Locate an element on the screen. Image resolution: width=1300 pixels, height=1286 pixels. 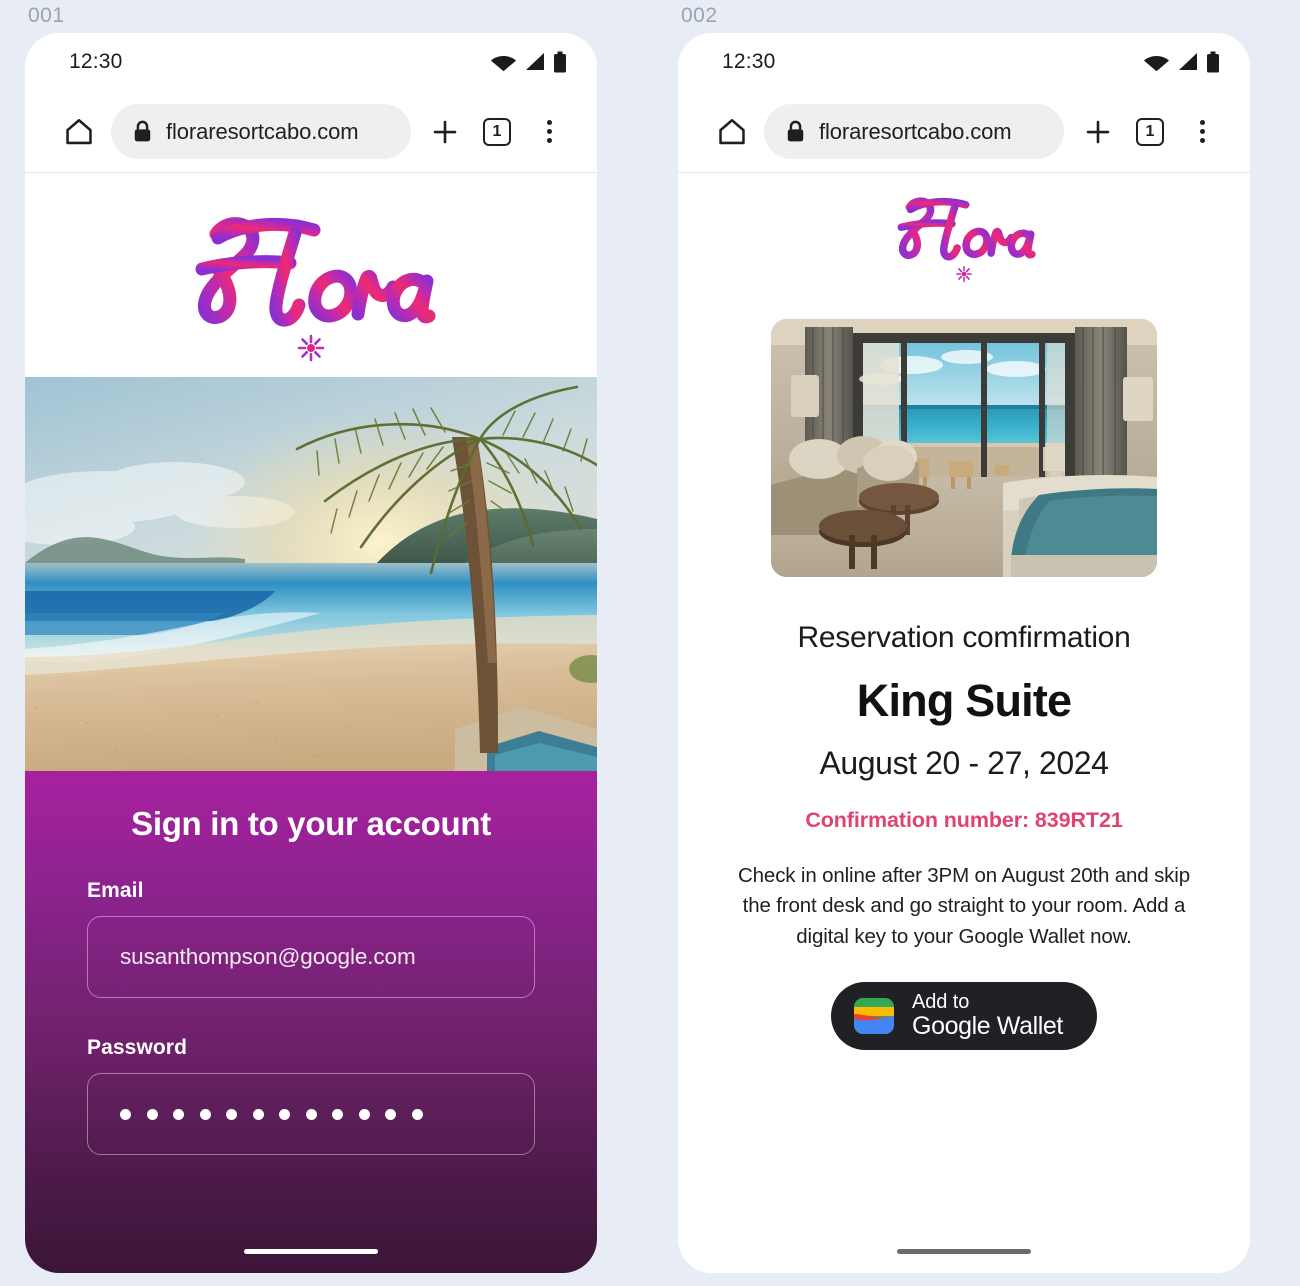
email-label: Email is located at coordinates (115, 890).